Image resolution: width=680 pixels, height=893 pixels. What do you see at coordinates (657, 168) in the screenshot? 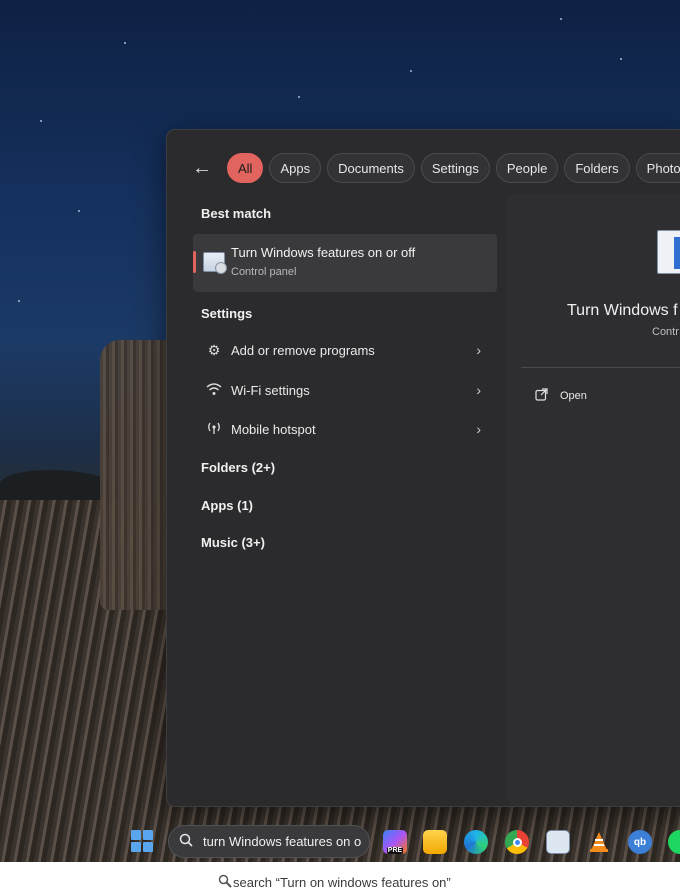
I see `filter-photos: Photos` at bounding box center [657, 168].